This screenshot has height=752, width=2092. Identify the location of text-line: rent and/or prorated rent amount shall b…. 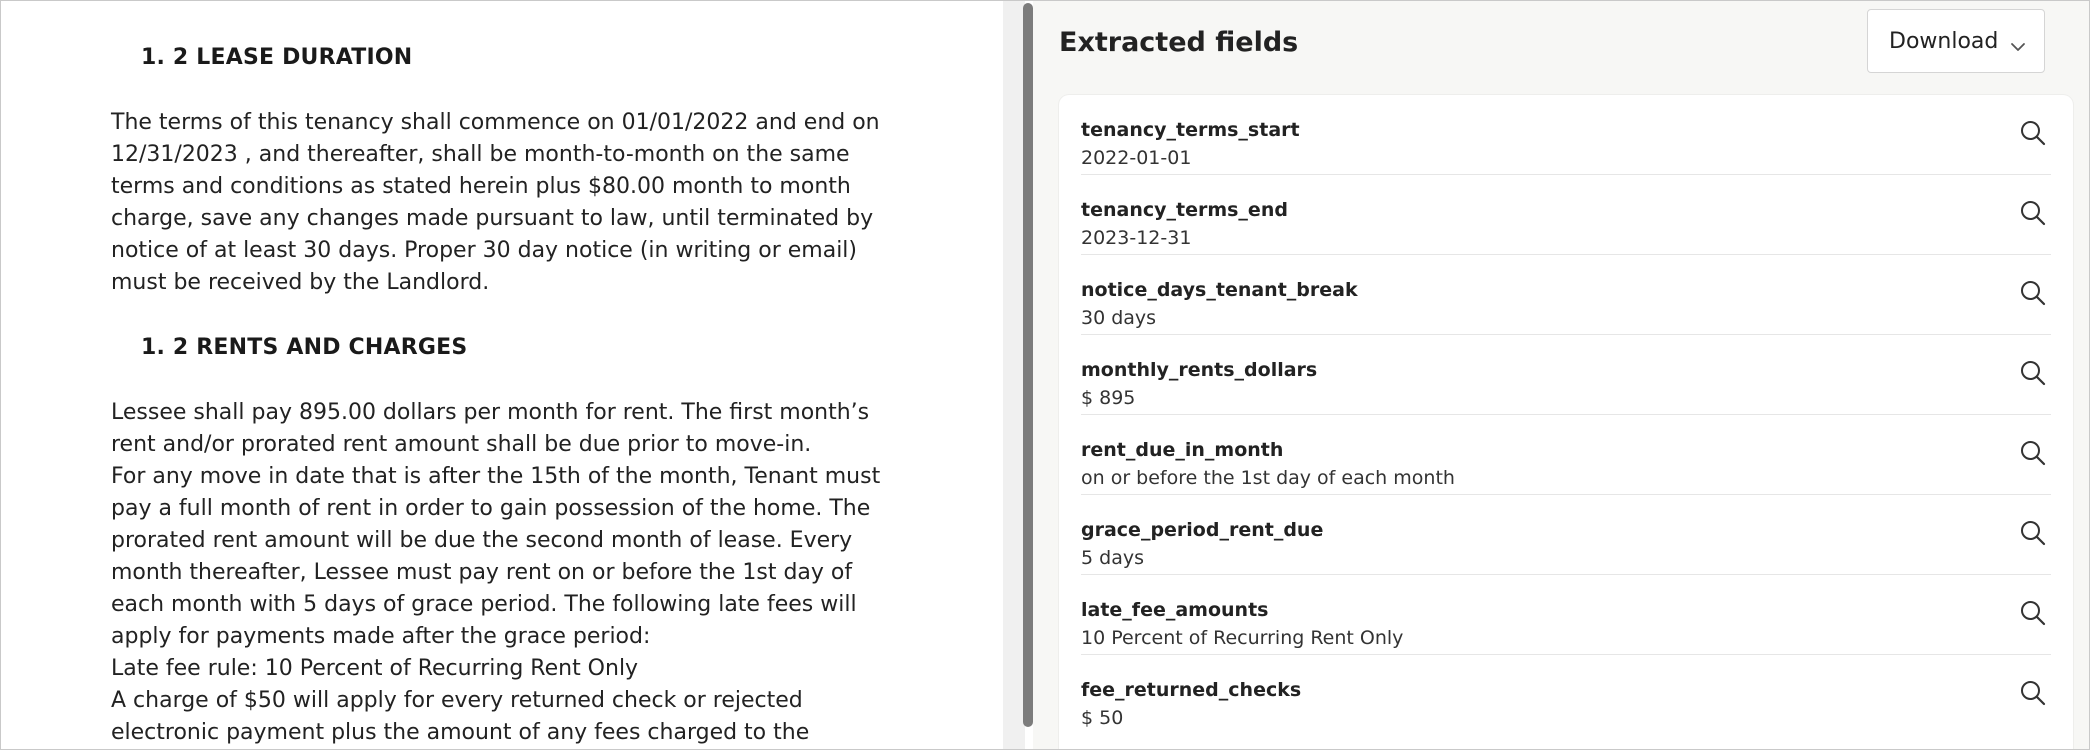
(461, 444).